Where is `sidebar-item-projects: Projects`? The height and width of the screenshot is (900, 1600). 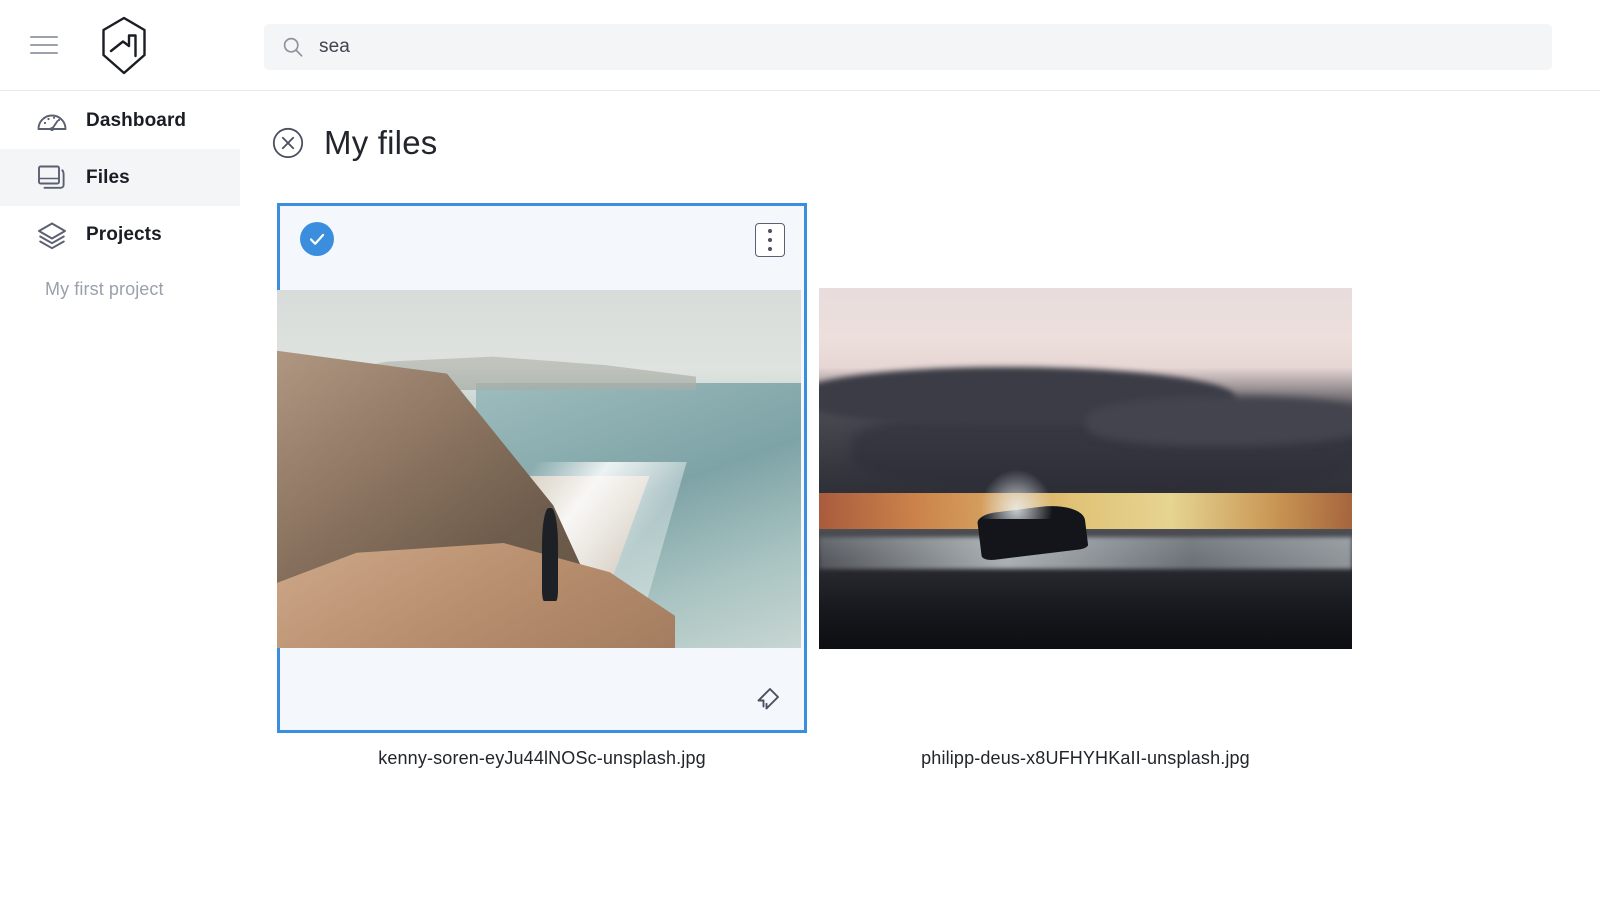
sidebar-item-projects: Projects is located at coordinates (120, 234).